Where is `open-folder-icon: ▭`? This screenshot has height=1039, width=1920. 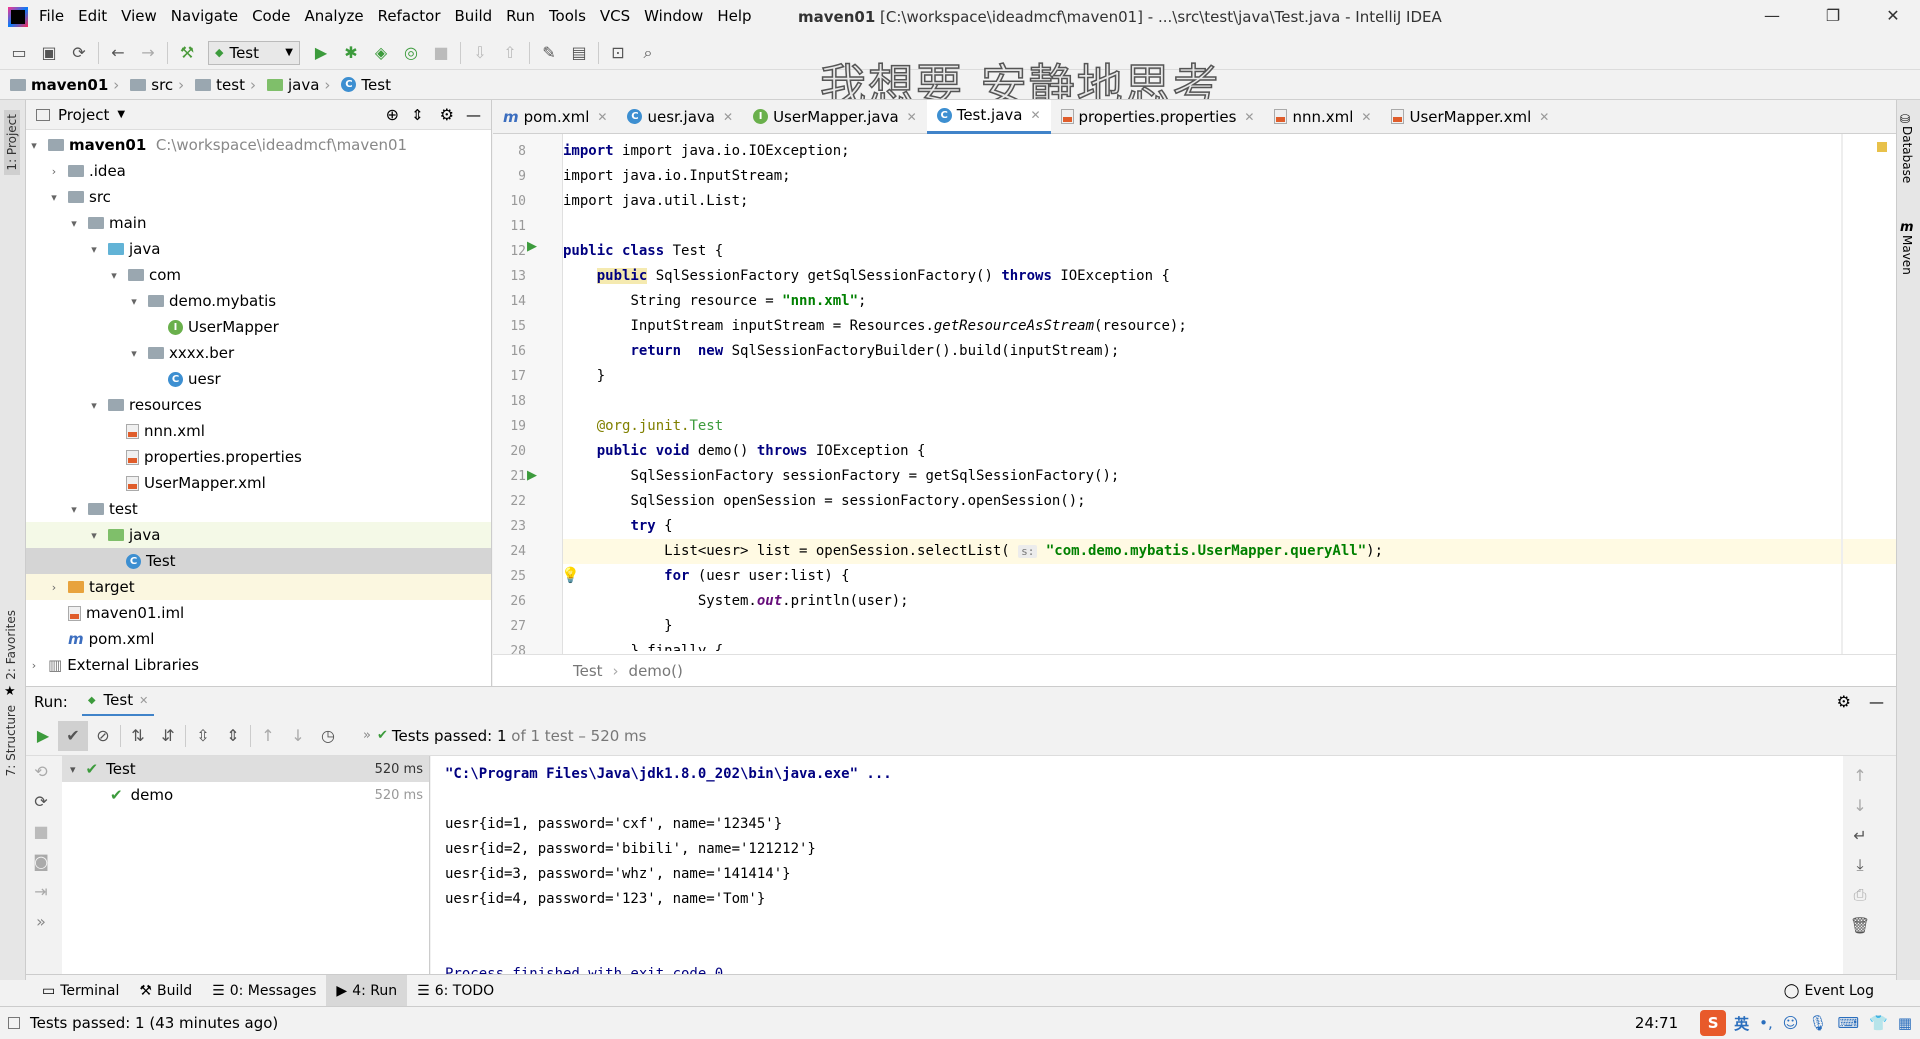 open-folder-icon: ▭ is located at coordinates (19, 53).